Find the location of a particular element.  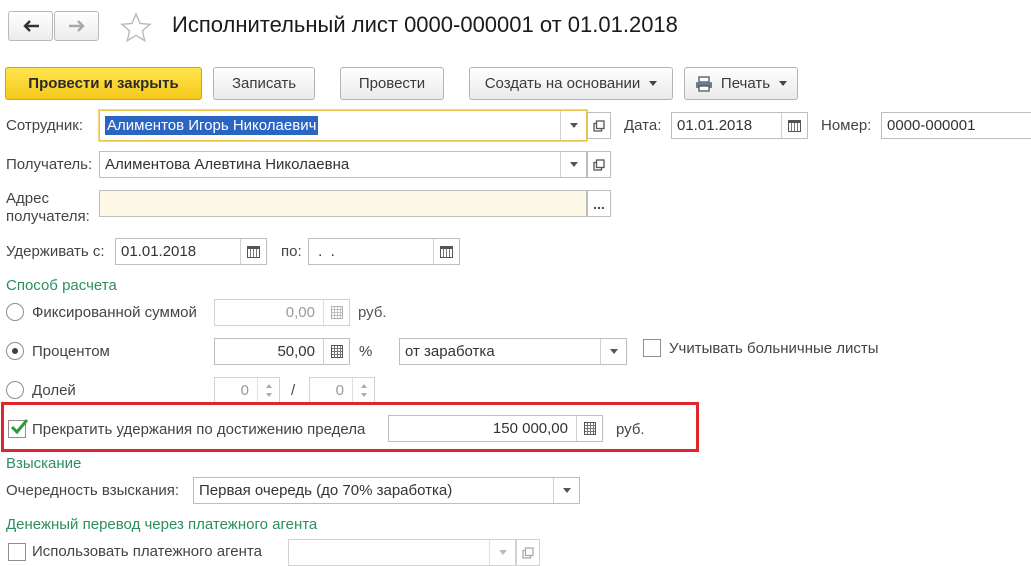

withhold-from-label: Удерживать с: is located at coordinates (55, 251).